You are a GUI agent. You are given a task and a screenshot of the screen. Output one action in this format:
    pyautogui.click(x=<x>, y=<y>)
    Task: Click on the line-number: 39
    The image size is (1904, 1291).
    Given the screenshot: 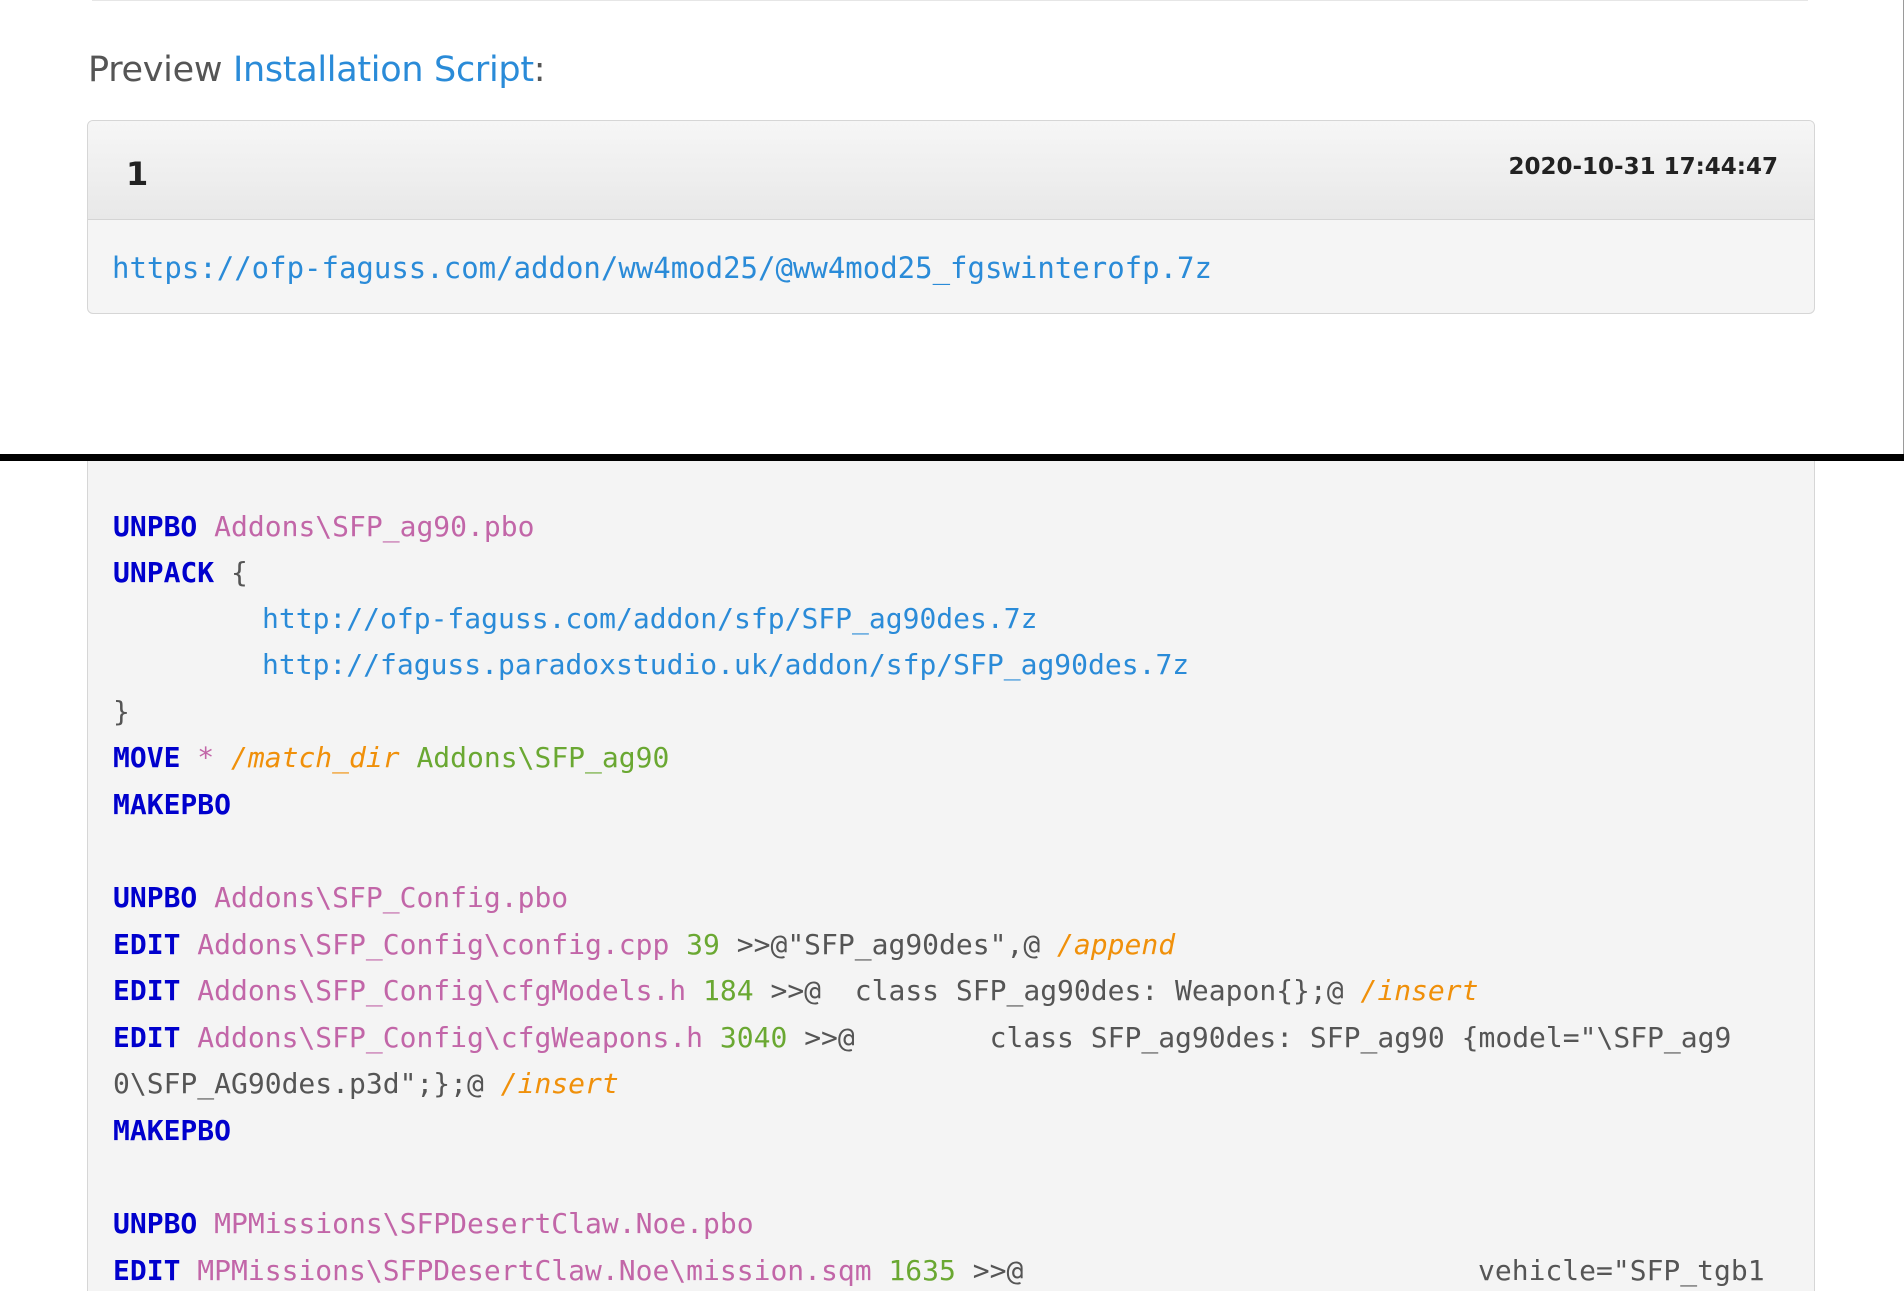 What is the action you would take?
    pyautogui.click(x=703, y=944)
    